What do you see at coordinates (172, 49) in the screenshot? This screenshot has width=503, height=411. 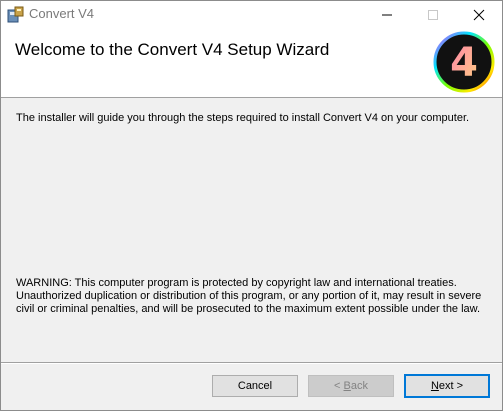 I see `wizard-heading: Welcome to the Convert V4 Setup Wizard` at bounding box center [172, 49].